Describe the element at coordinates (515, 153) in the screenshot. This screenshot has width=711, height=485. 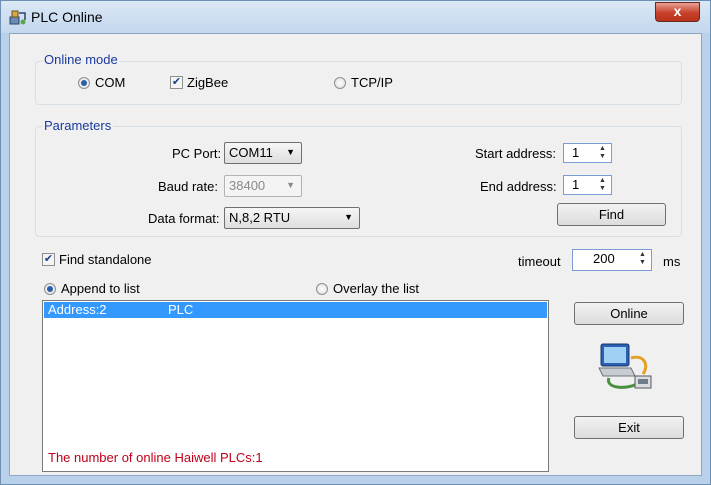
I see `start-address-label: Start address:` at that location.